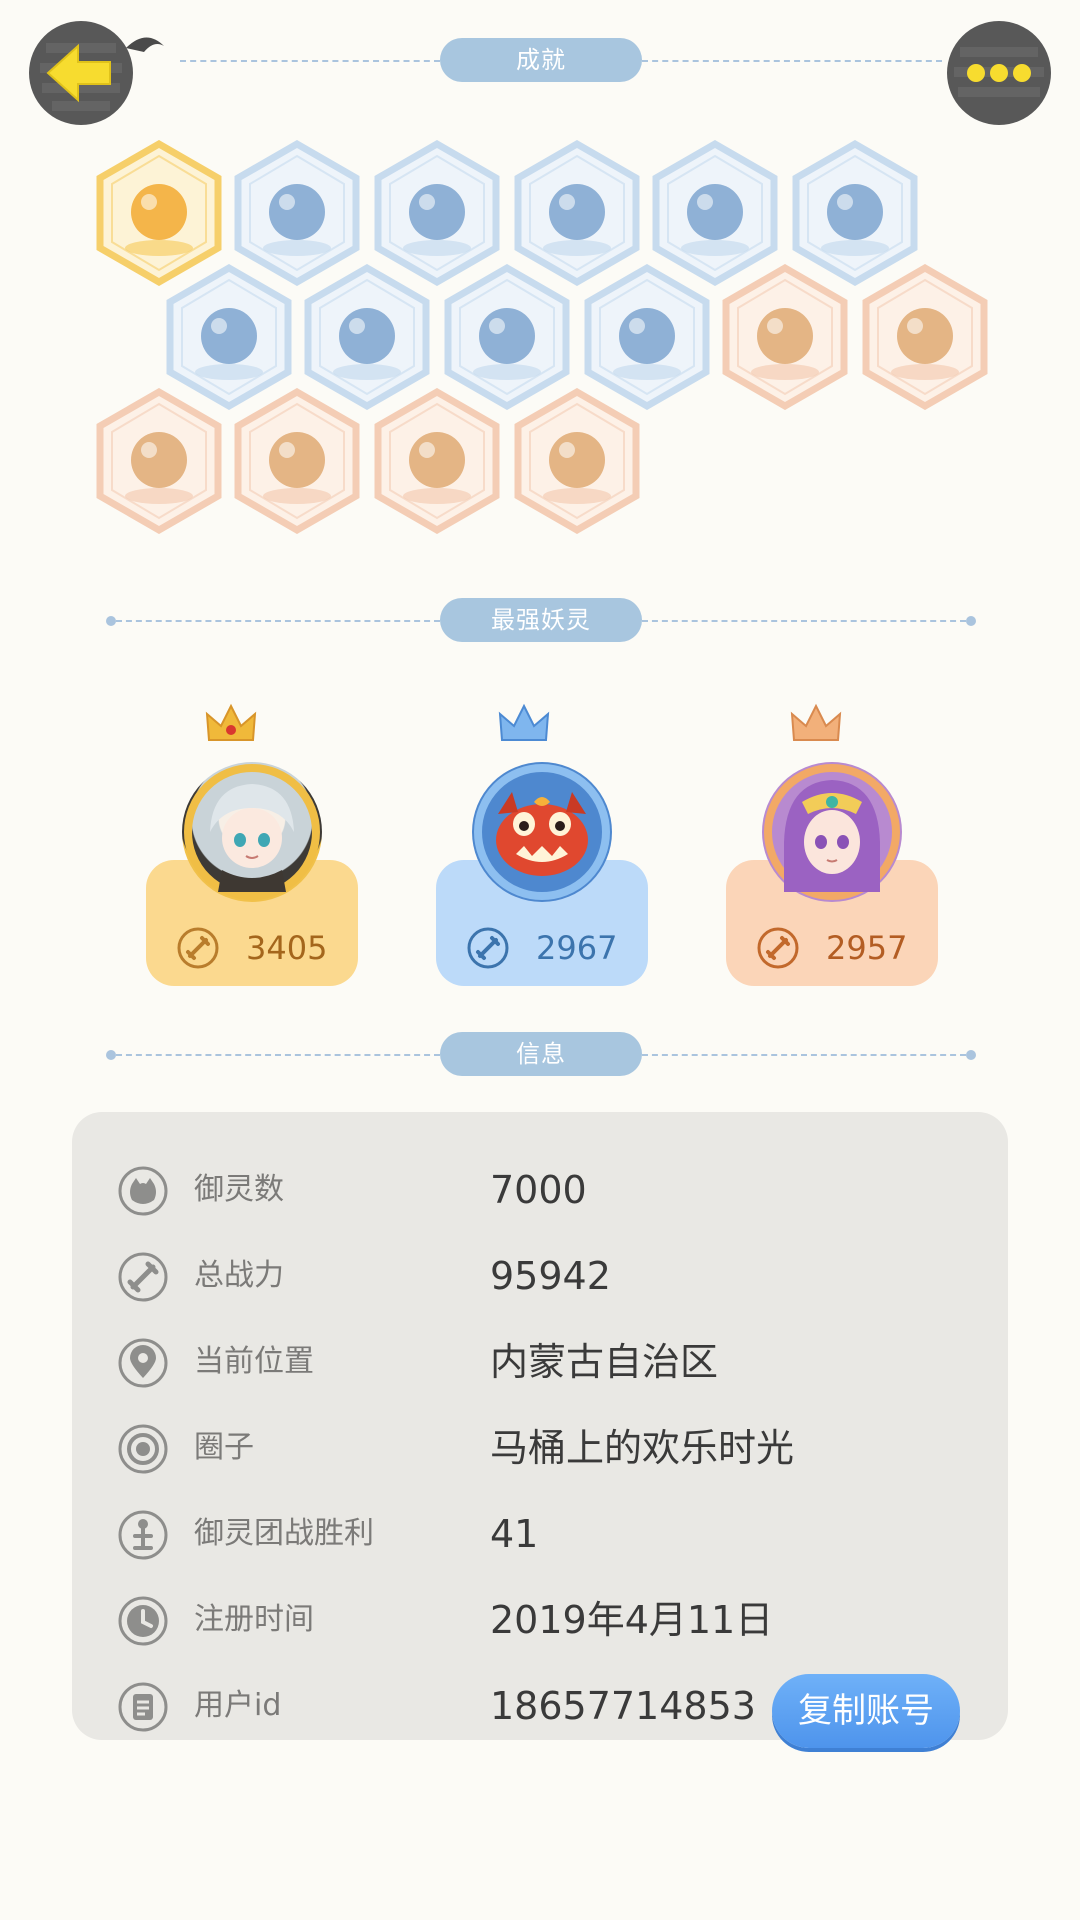 The height and width of the screenshot is (1920, 1080). I want to click on pawn-figure-icon, so click(143, 1535).